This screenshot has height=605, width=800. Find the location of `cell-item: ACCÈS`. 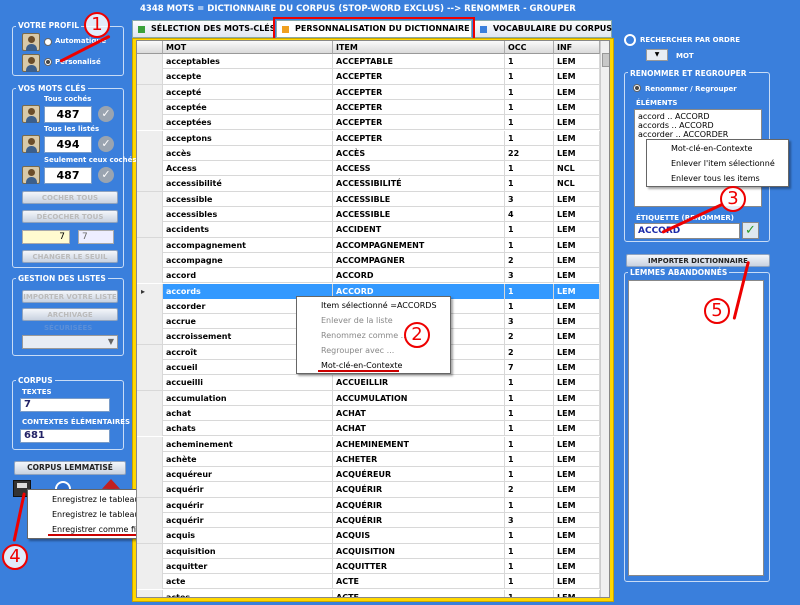

cell-item: ACCÈS is located at coordinates (419, 153).